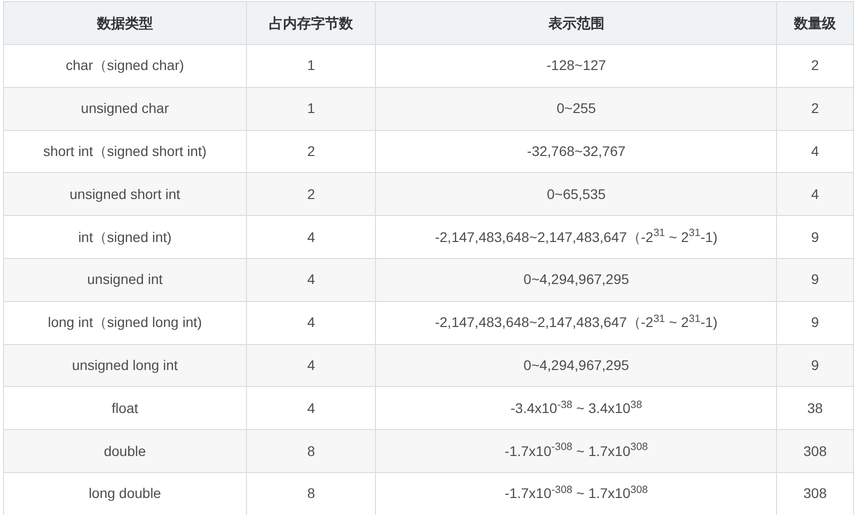  I want to click on table-cell: 0~255, so click(576, 108).